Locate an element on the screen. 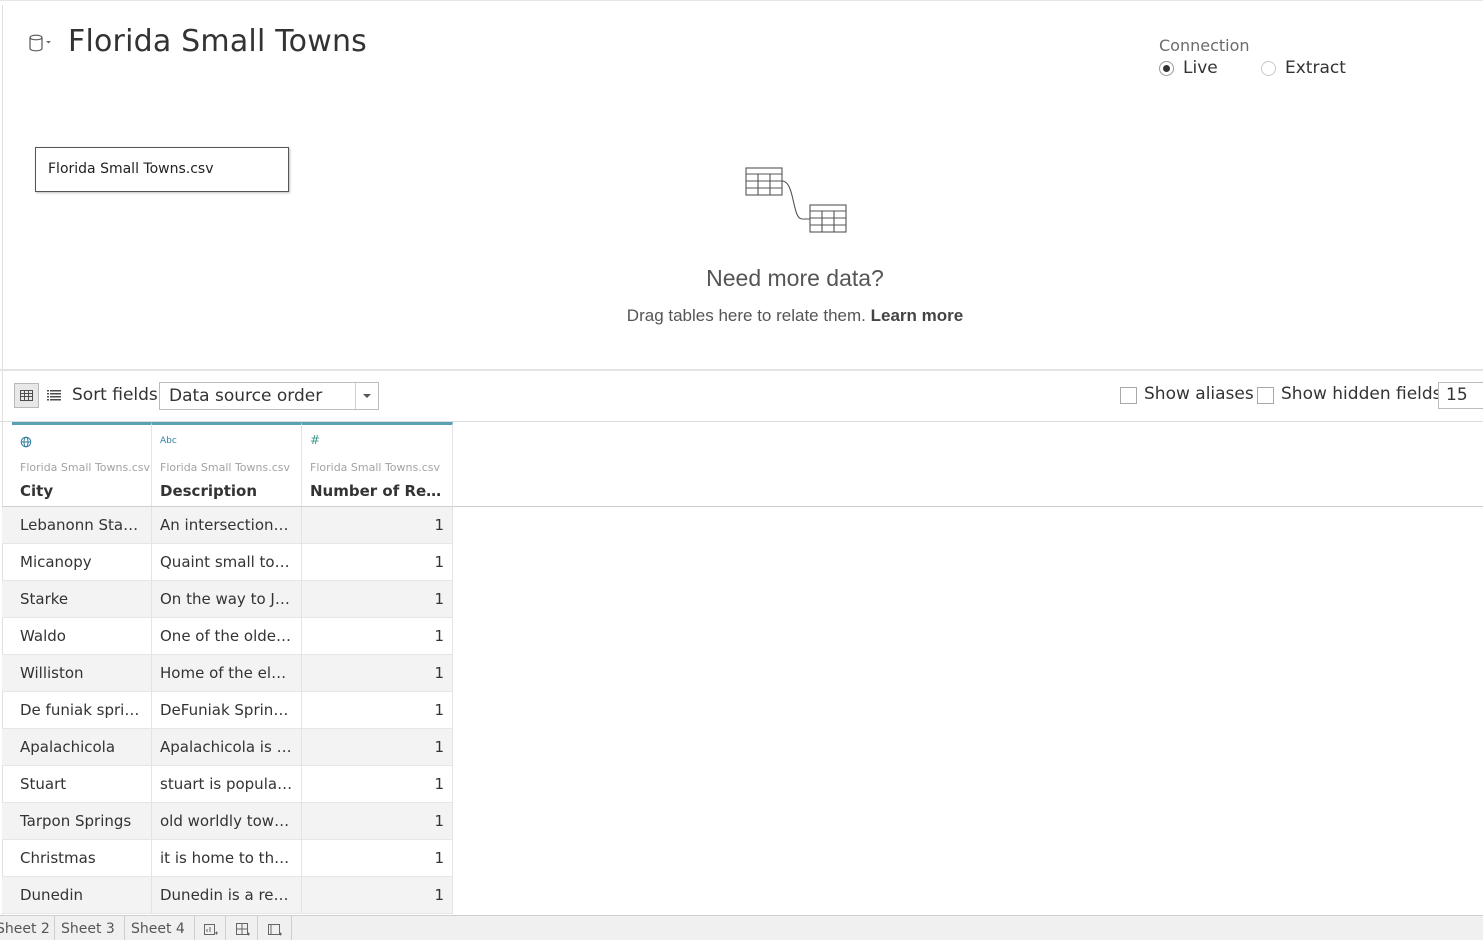 The width and height of the screenshot is (1483, 940). sheet-tab-bar: Sheet 2 Sheet 3 Sheet 4 is located at coordinates (741, 927).